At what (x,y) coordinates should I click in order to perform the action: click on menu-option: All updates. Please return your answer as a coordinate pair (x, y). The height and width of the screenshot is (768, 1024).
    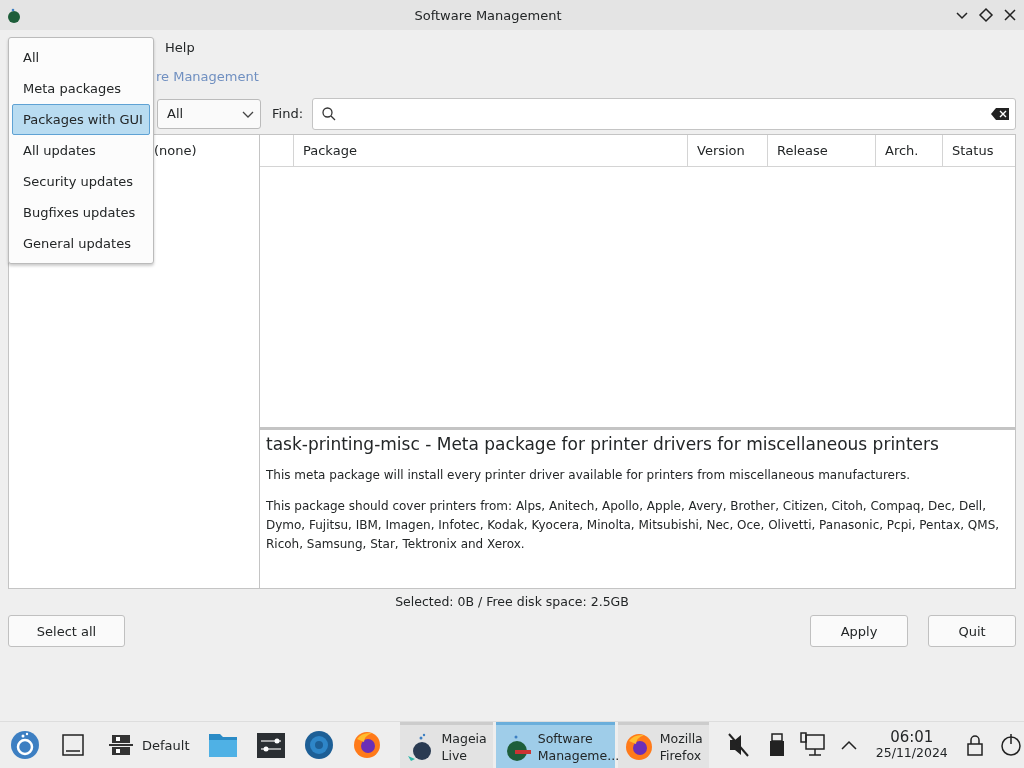
    Looking at the image, I should click on (81, 150).